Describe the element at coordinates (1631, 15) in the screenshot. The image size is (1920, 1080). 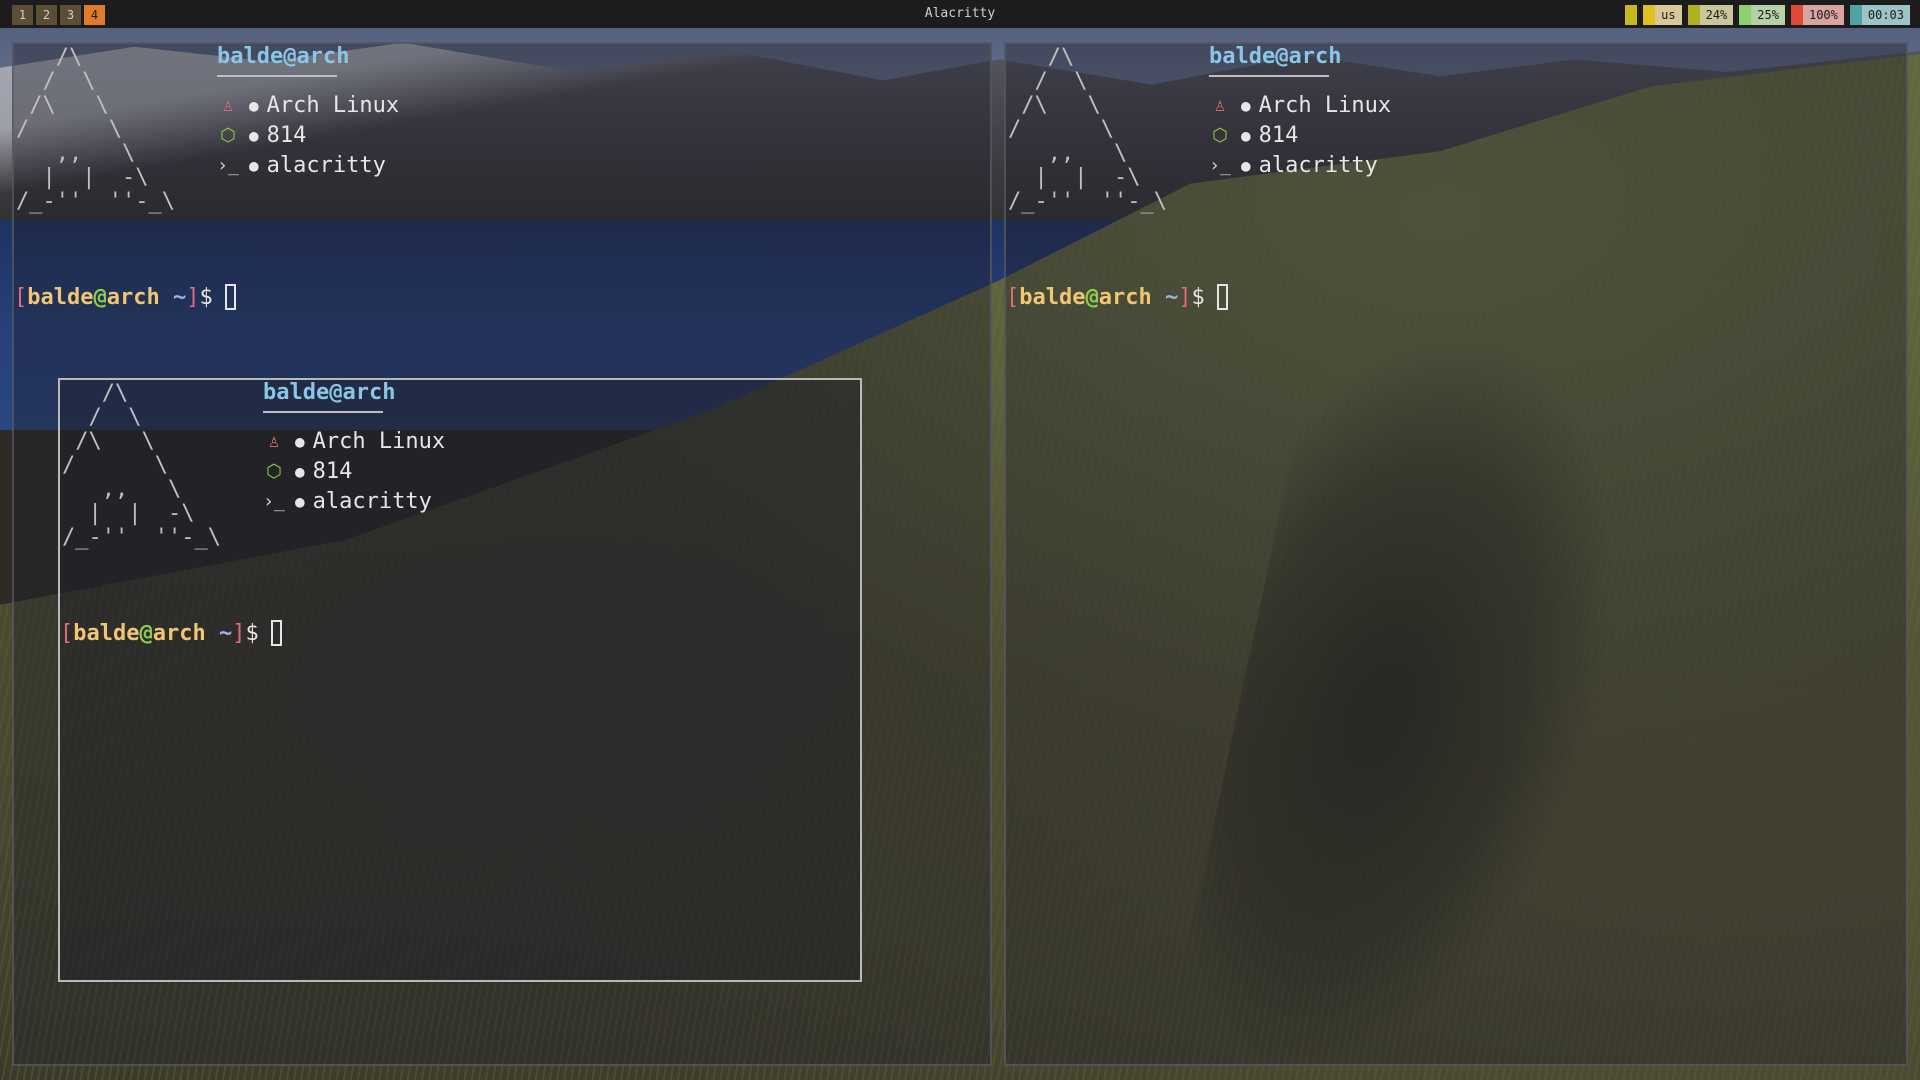
I see `indicator-swatch` at that location.